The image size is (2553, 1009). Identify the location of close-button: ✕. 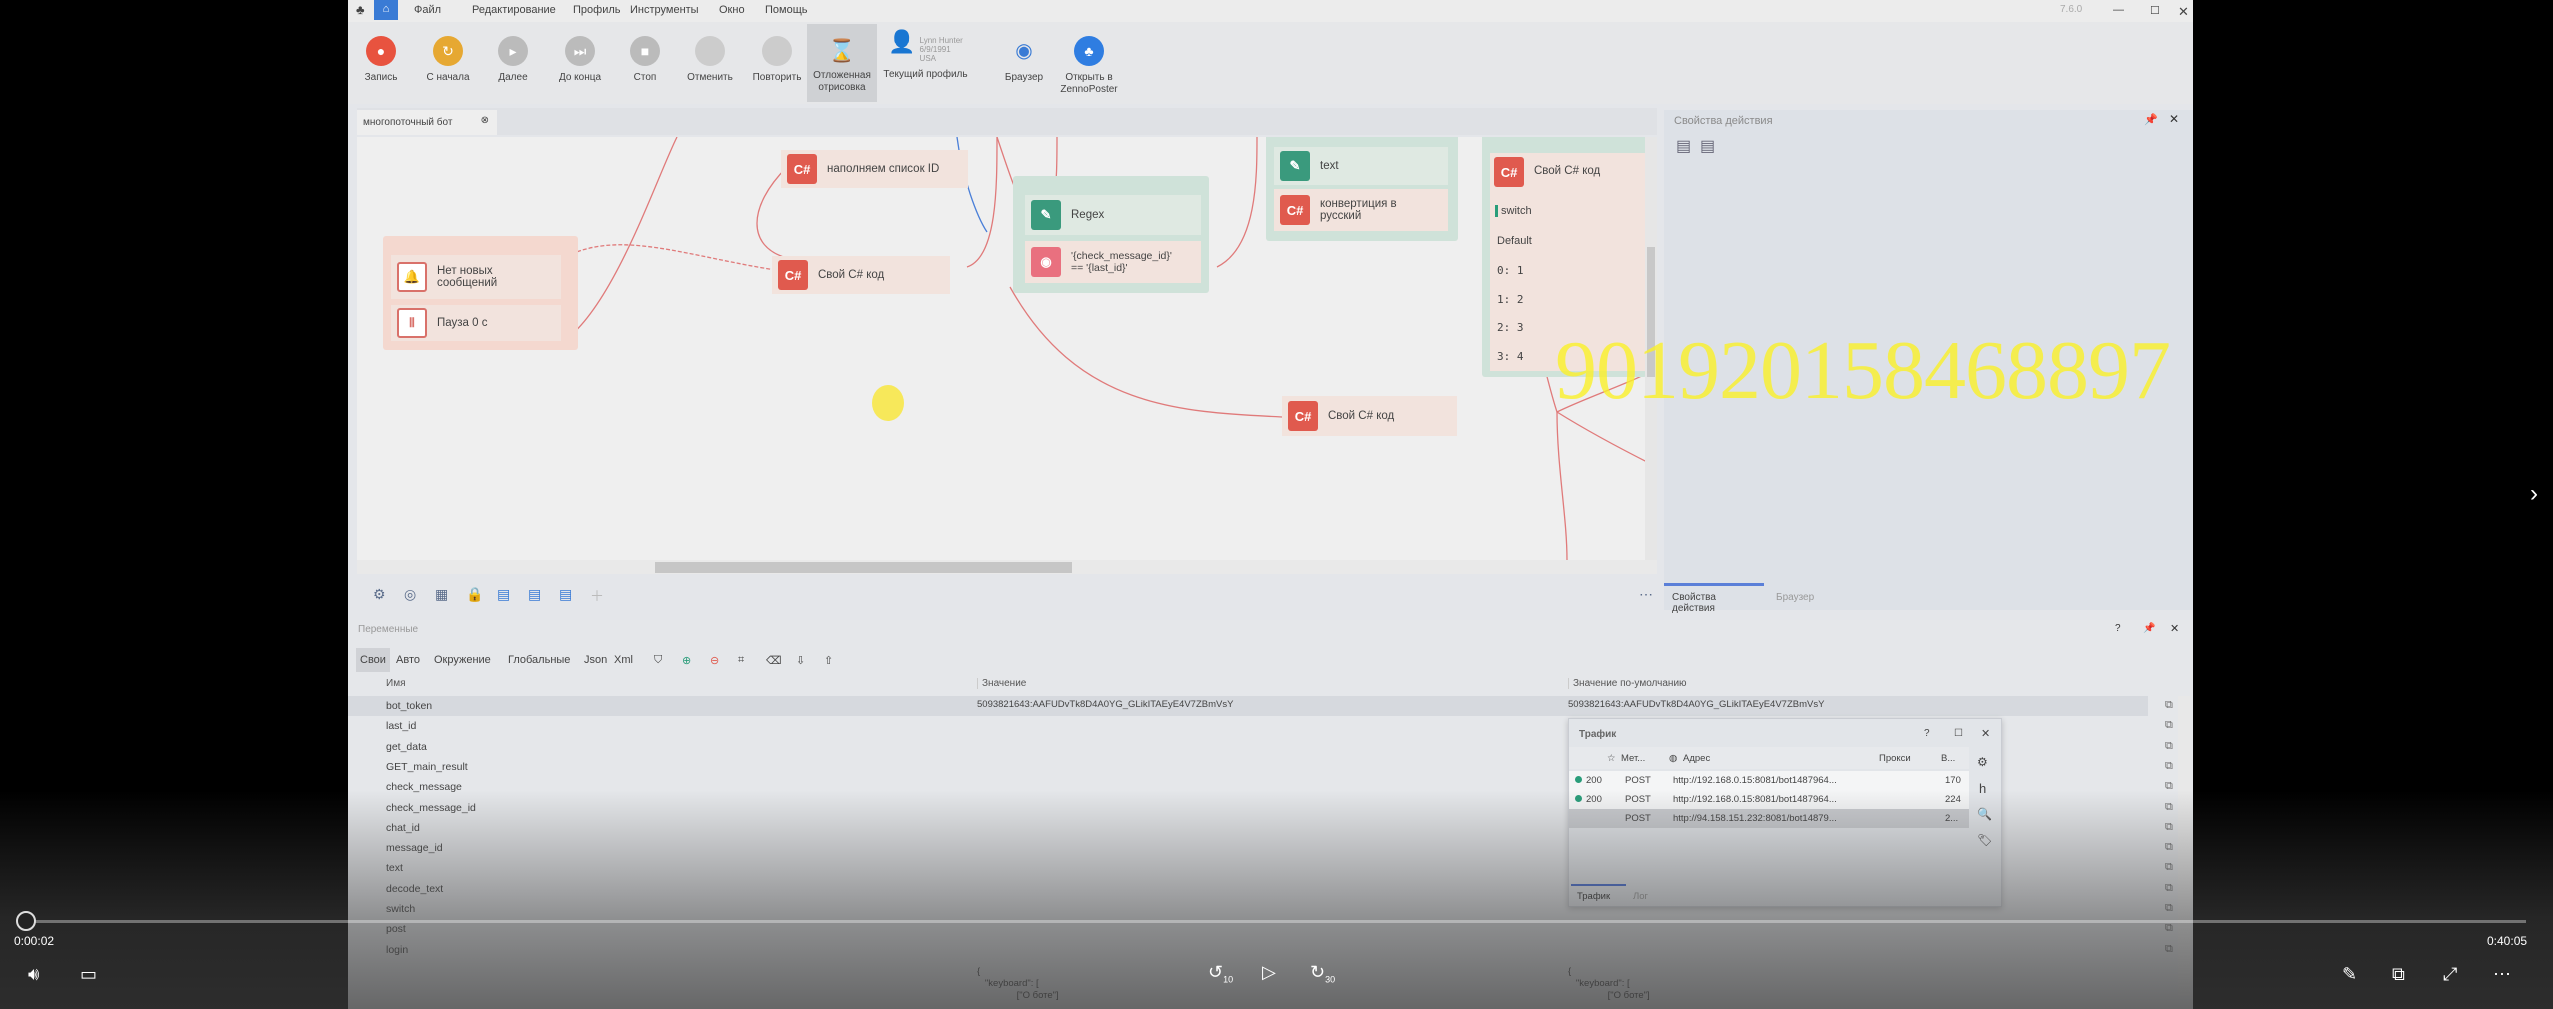
(2183, 12).